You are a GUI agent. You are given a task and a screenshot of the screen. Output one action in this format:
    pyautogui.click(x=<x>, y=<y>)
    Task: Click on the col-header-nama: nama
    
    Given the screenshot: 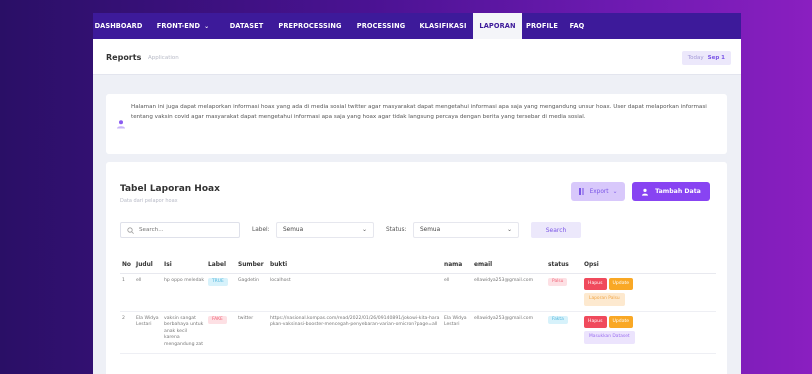 What is the action you would take?
    pyautogui.click(x=457, y=265)
    